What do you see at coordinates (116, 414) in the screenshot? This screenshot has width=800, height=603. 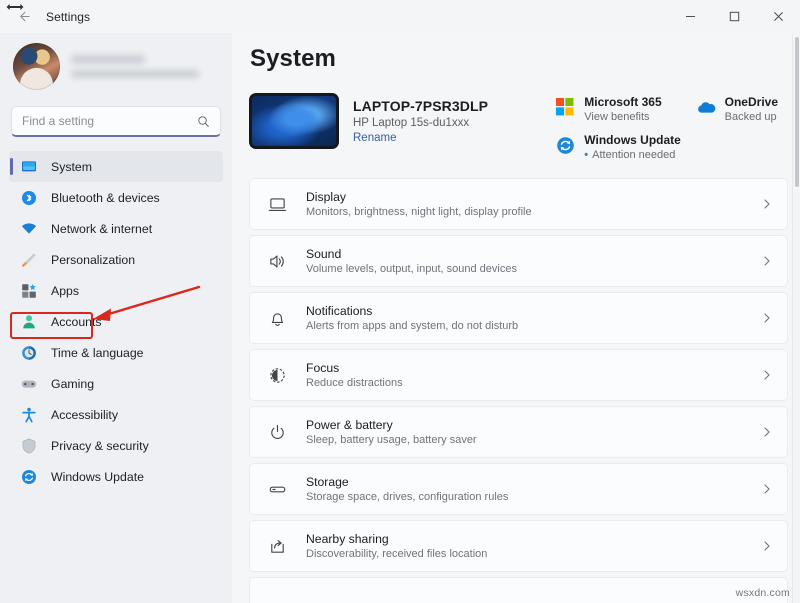 I see `sidebar-item-accessibility: Accessibility` at bounding box center [116, 414].